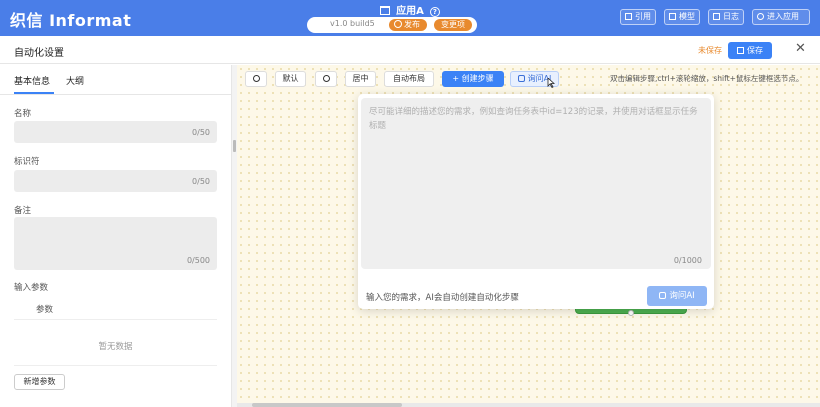  Describe the element at coordinates (687, 260) in the screenshot. I see `ai-char-count: 0/1000` at that location.